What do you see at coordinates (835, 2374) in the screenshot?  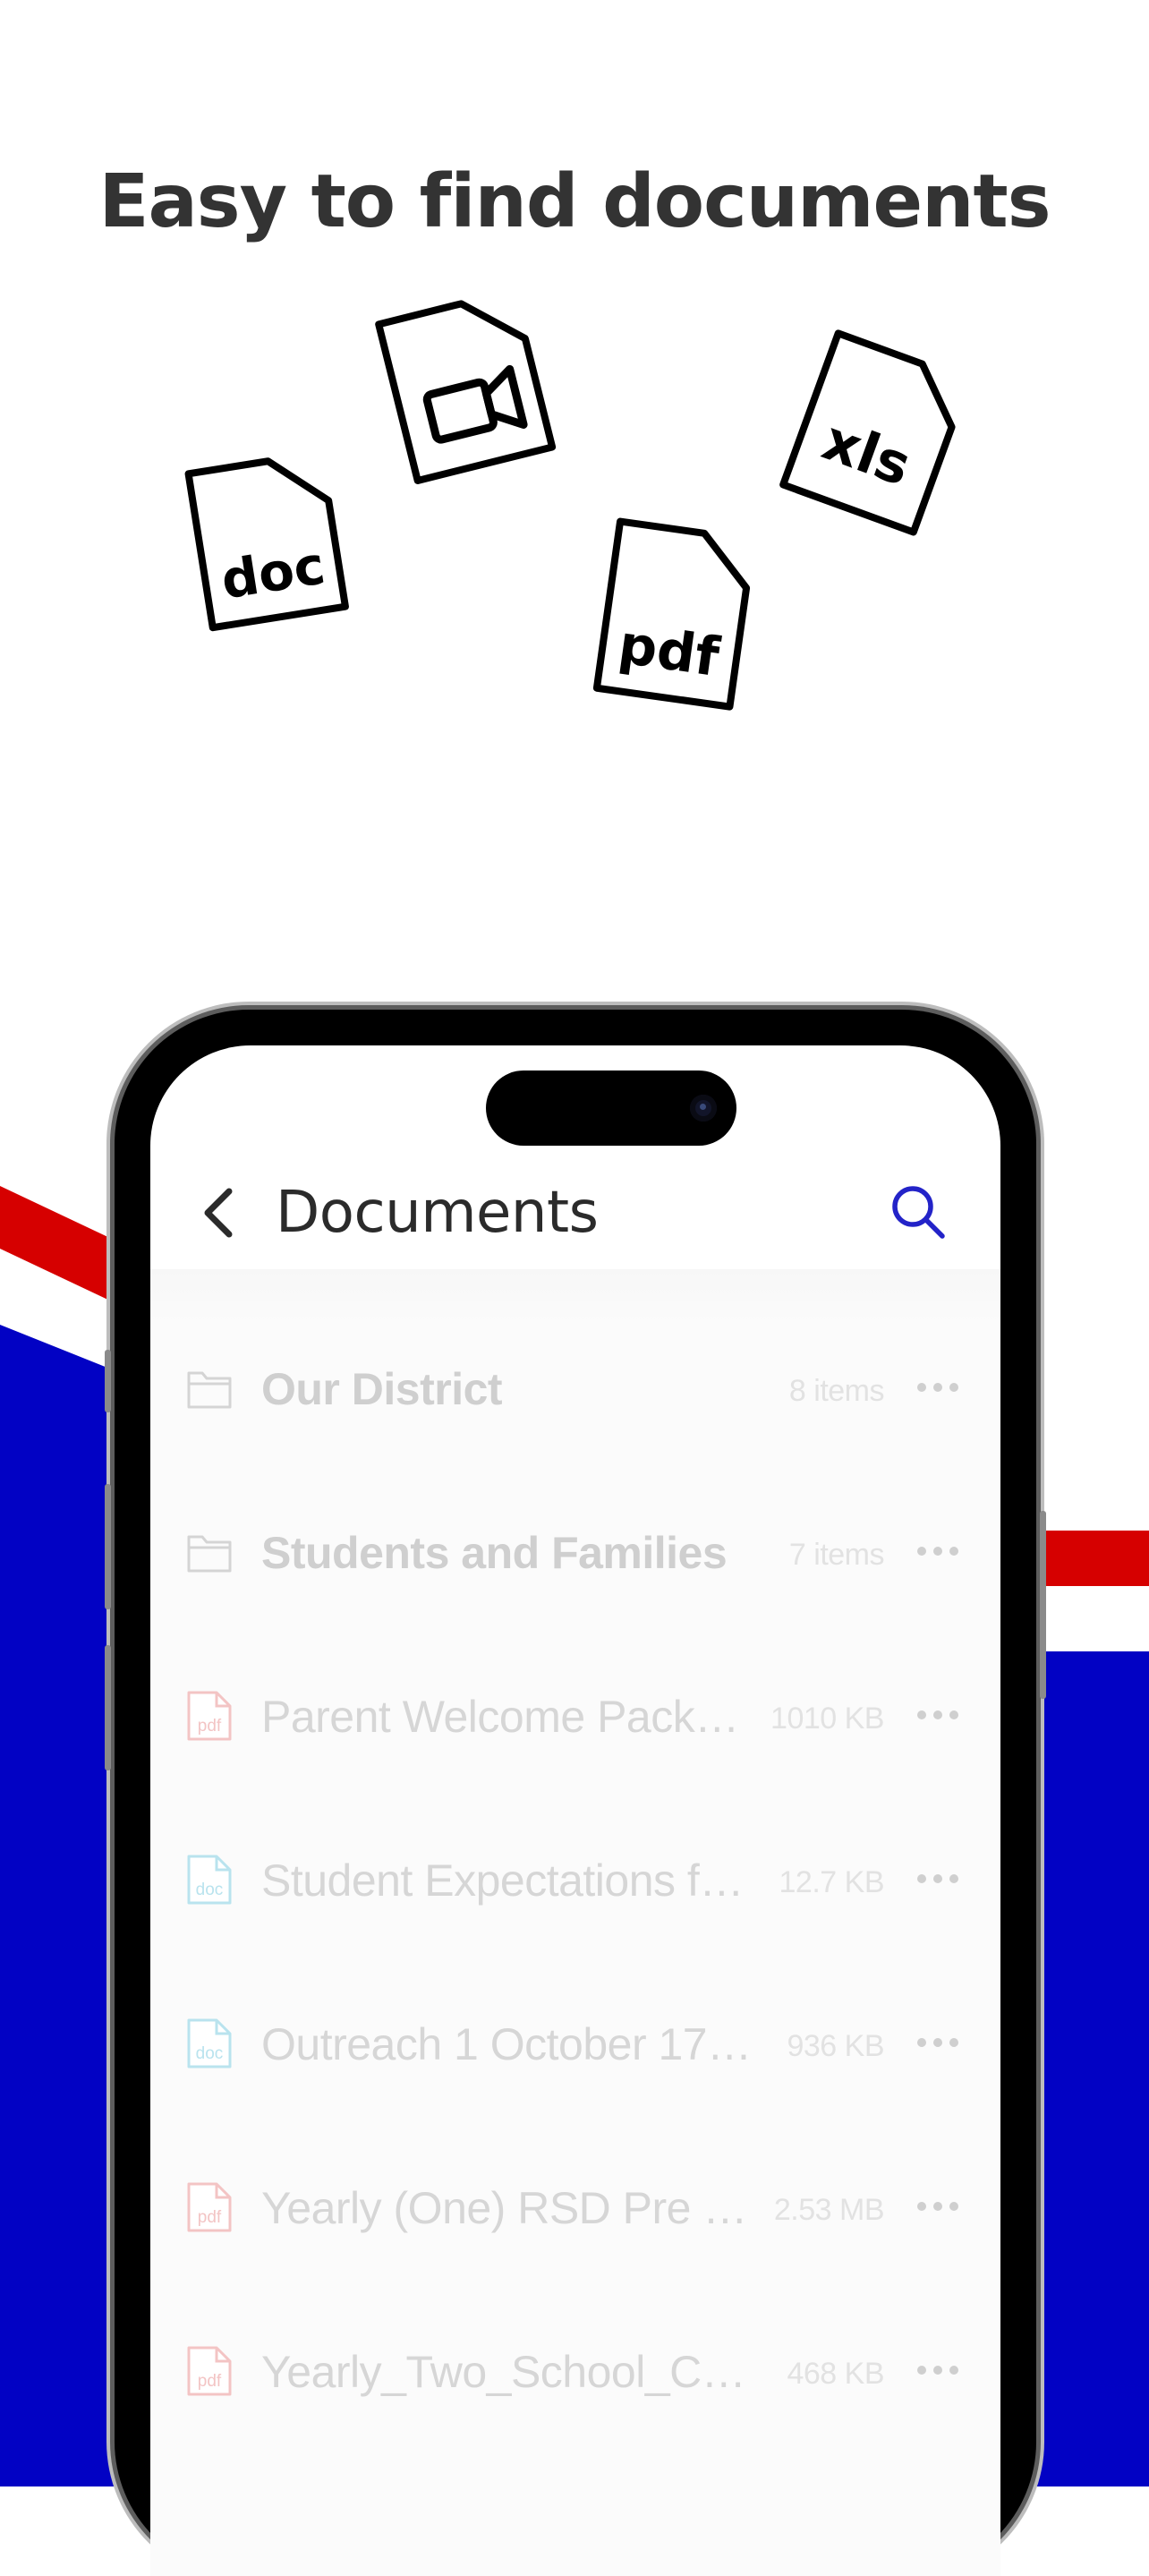 I see `file-size: 468 KB` at bounding box center [835, 2374].